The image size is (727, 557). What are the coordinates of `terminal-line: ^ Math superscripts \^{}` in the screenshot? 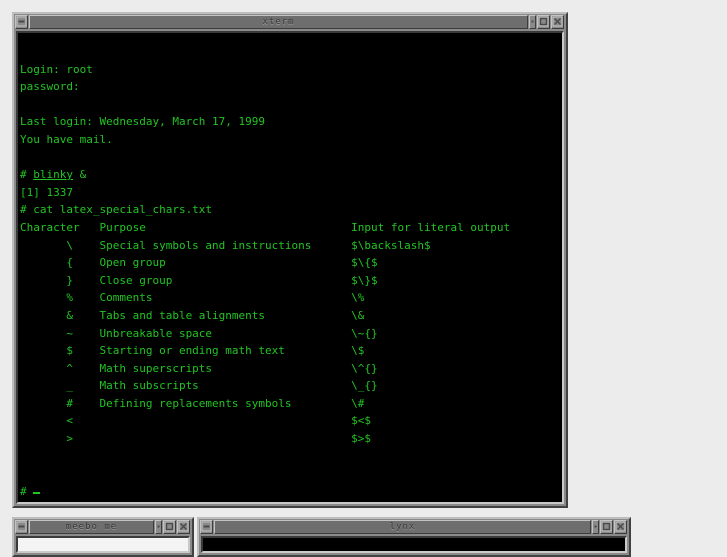 It's located at (199, 368).